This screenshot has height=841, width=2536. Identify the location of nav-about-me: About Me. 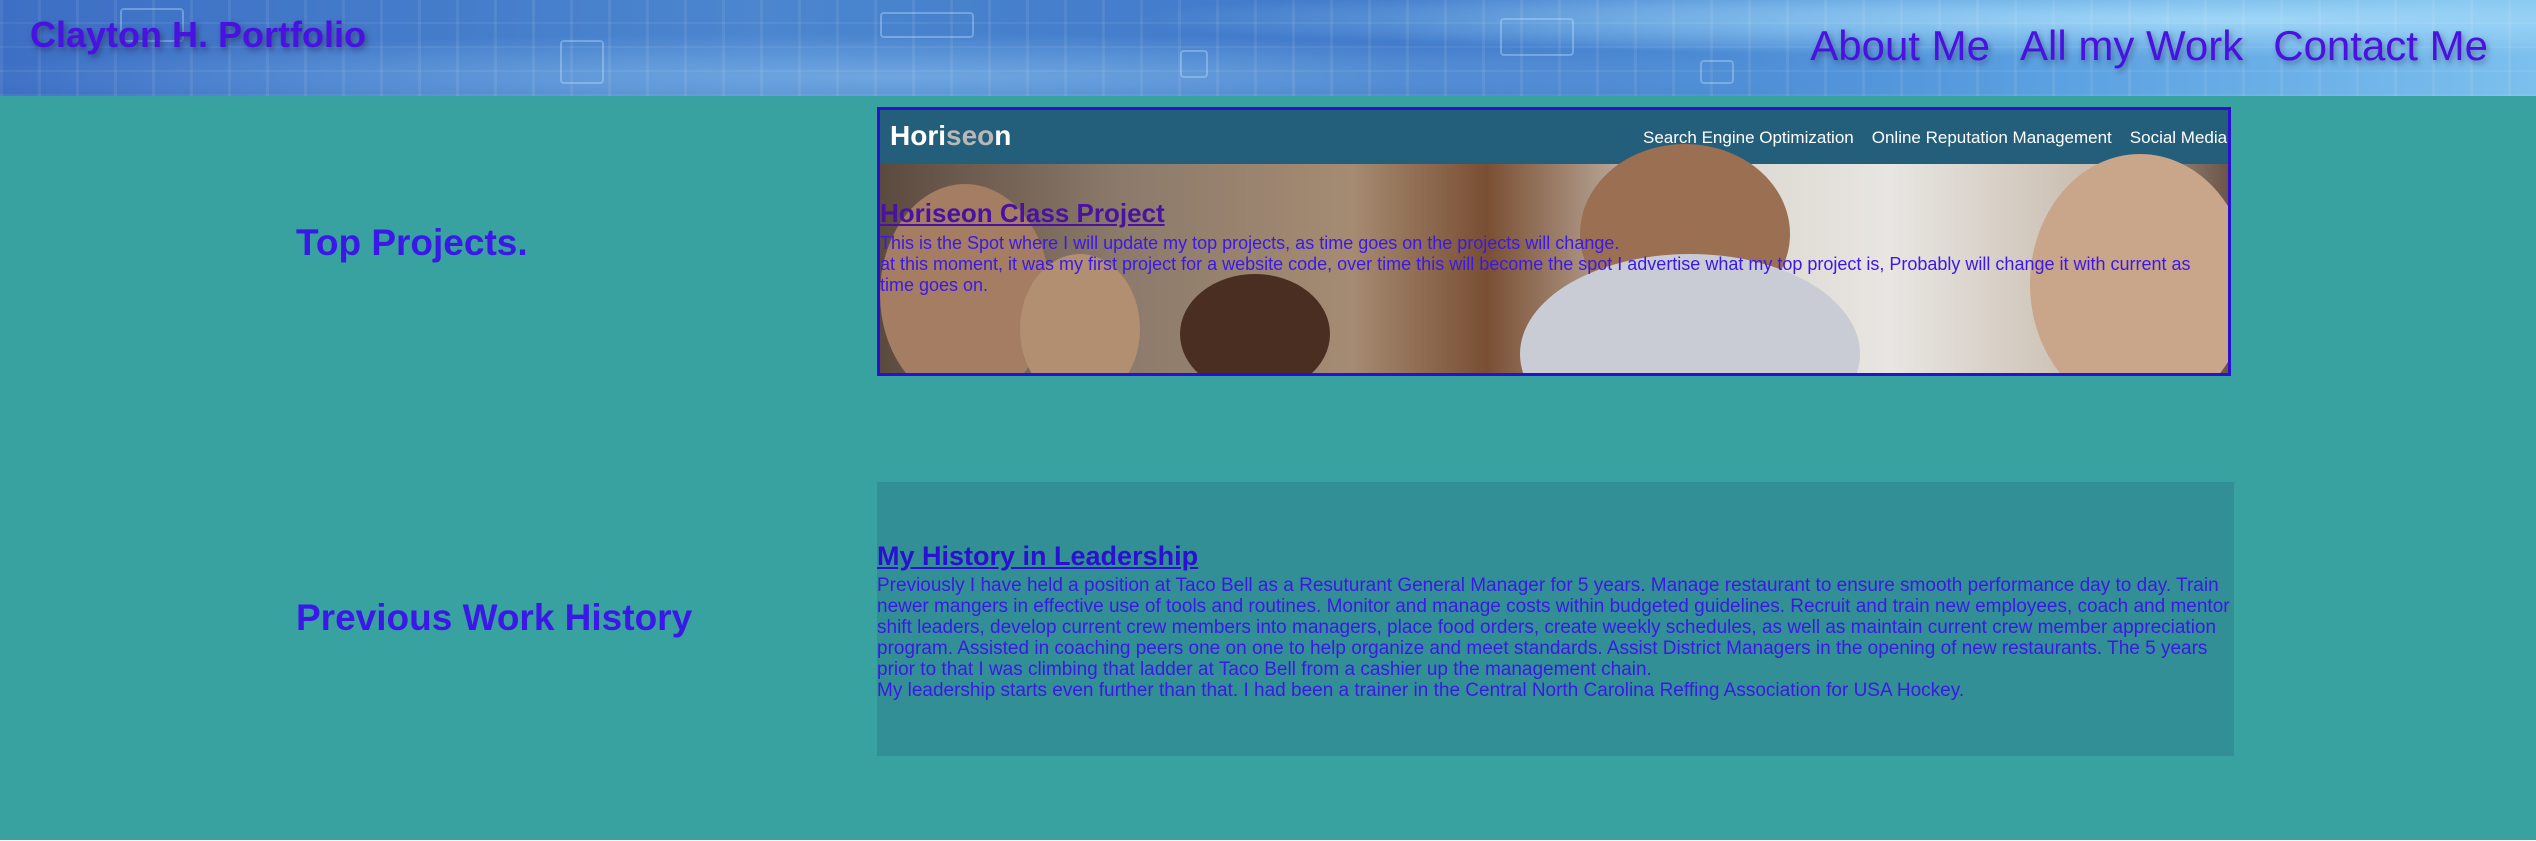
(1900, 46).